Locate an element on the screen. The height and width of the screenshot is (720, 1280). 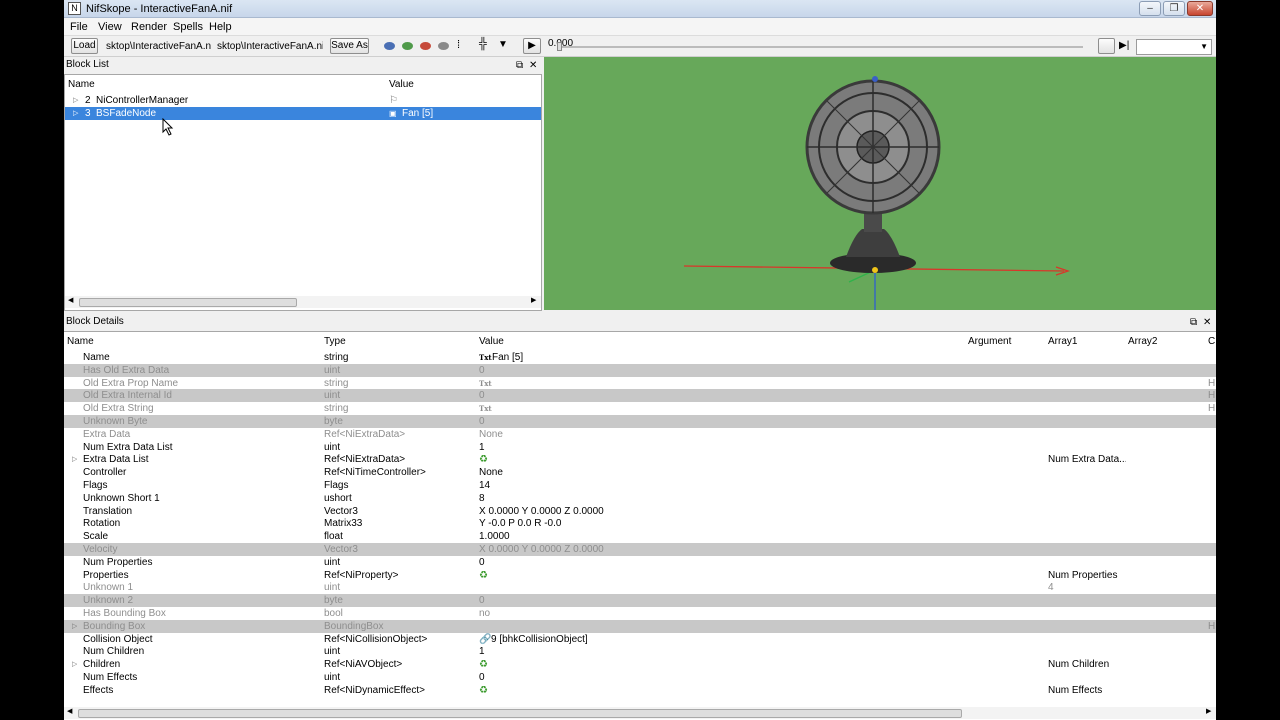
save-as-button: Save As is located at coordinates (349, 46).